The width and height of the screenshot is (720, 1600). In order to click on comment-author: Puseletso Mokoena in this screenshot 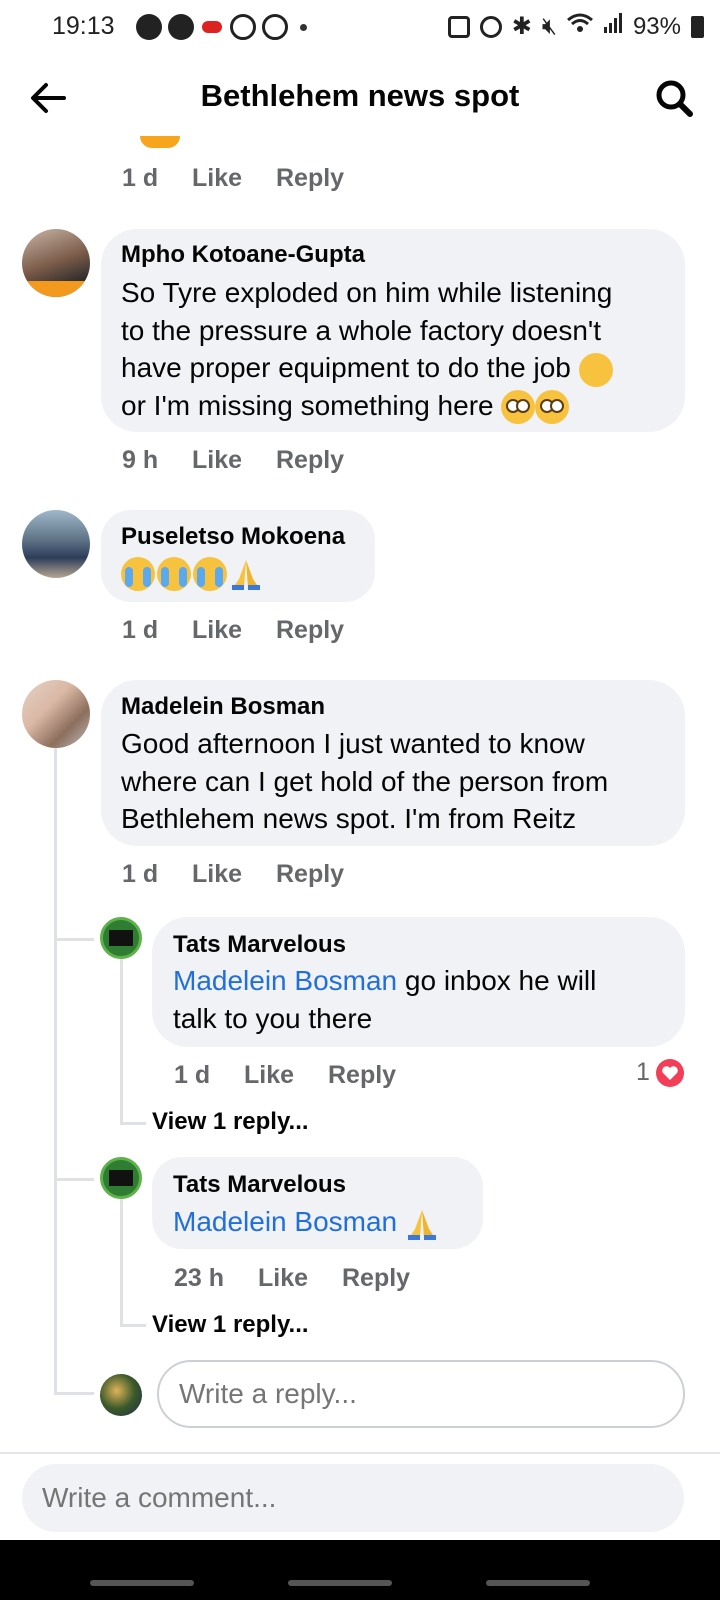, I will do `click(233, 537)`.